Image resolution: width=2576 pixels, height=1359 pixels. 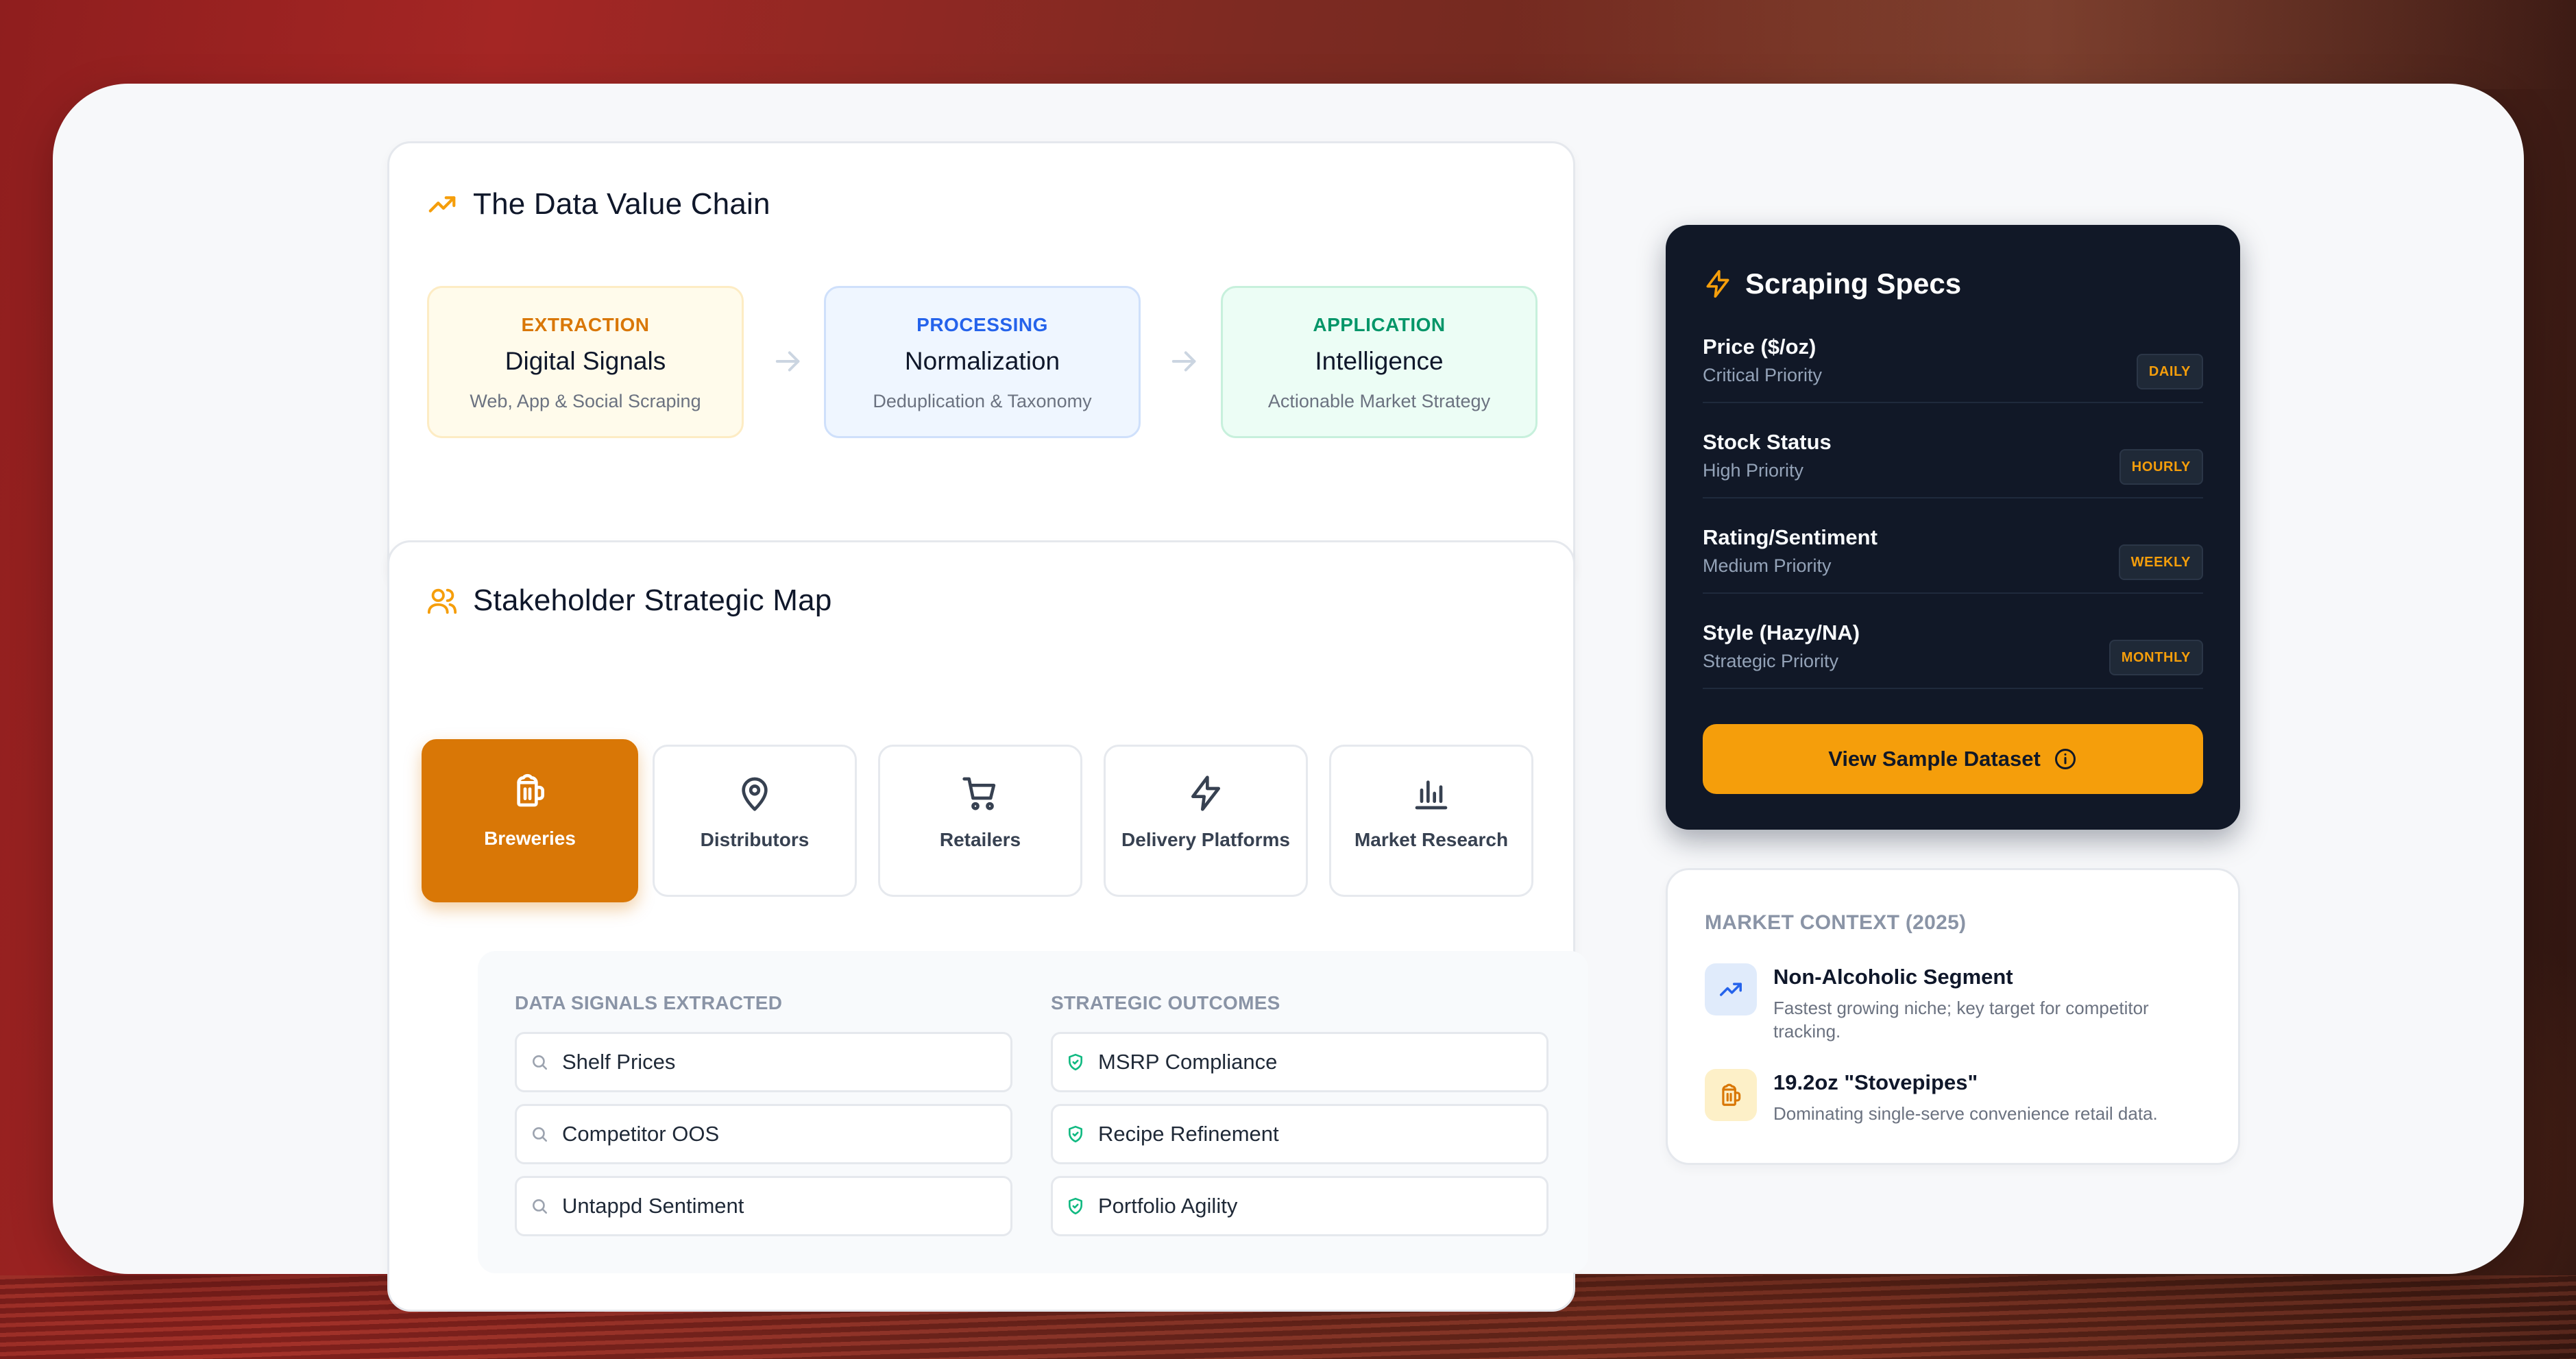 I want to click on chain-step-key: APPLICATION, so click(x=1379, y=324).